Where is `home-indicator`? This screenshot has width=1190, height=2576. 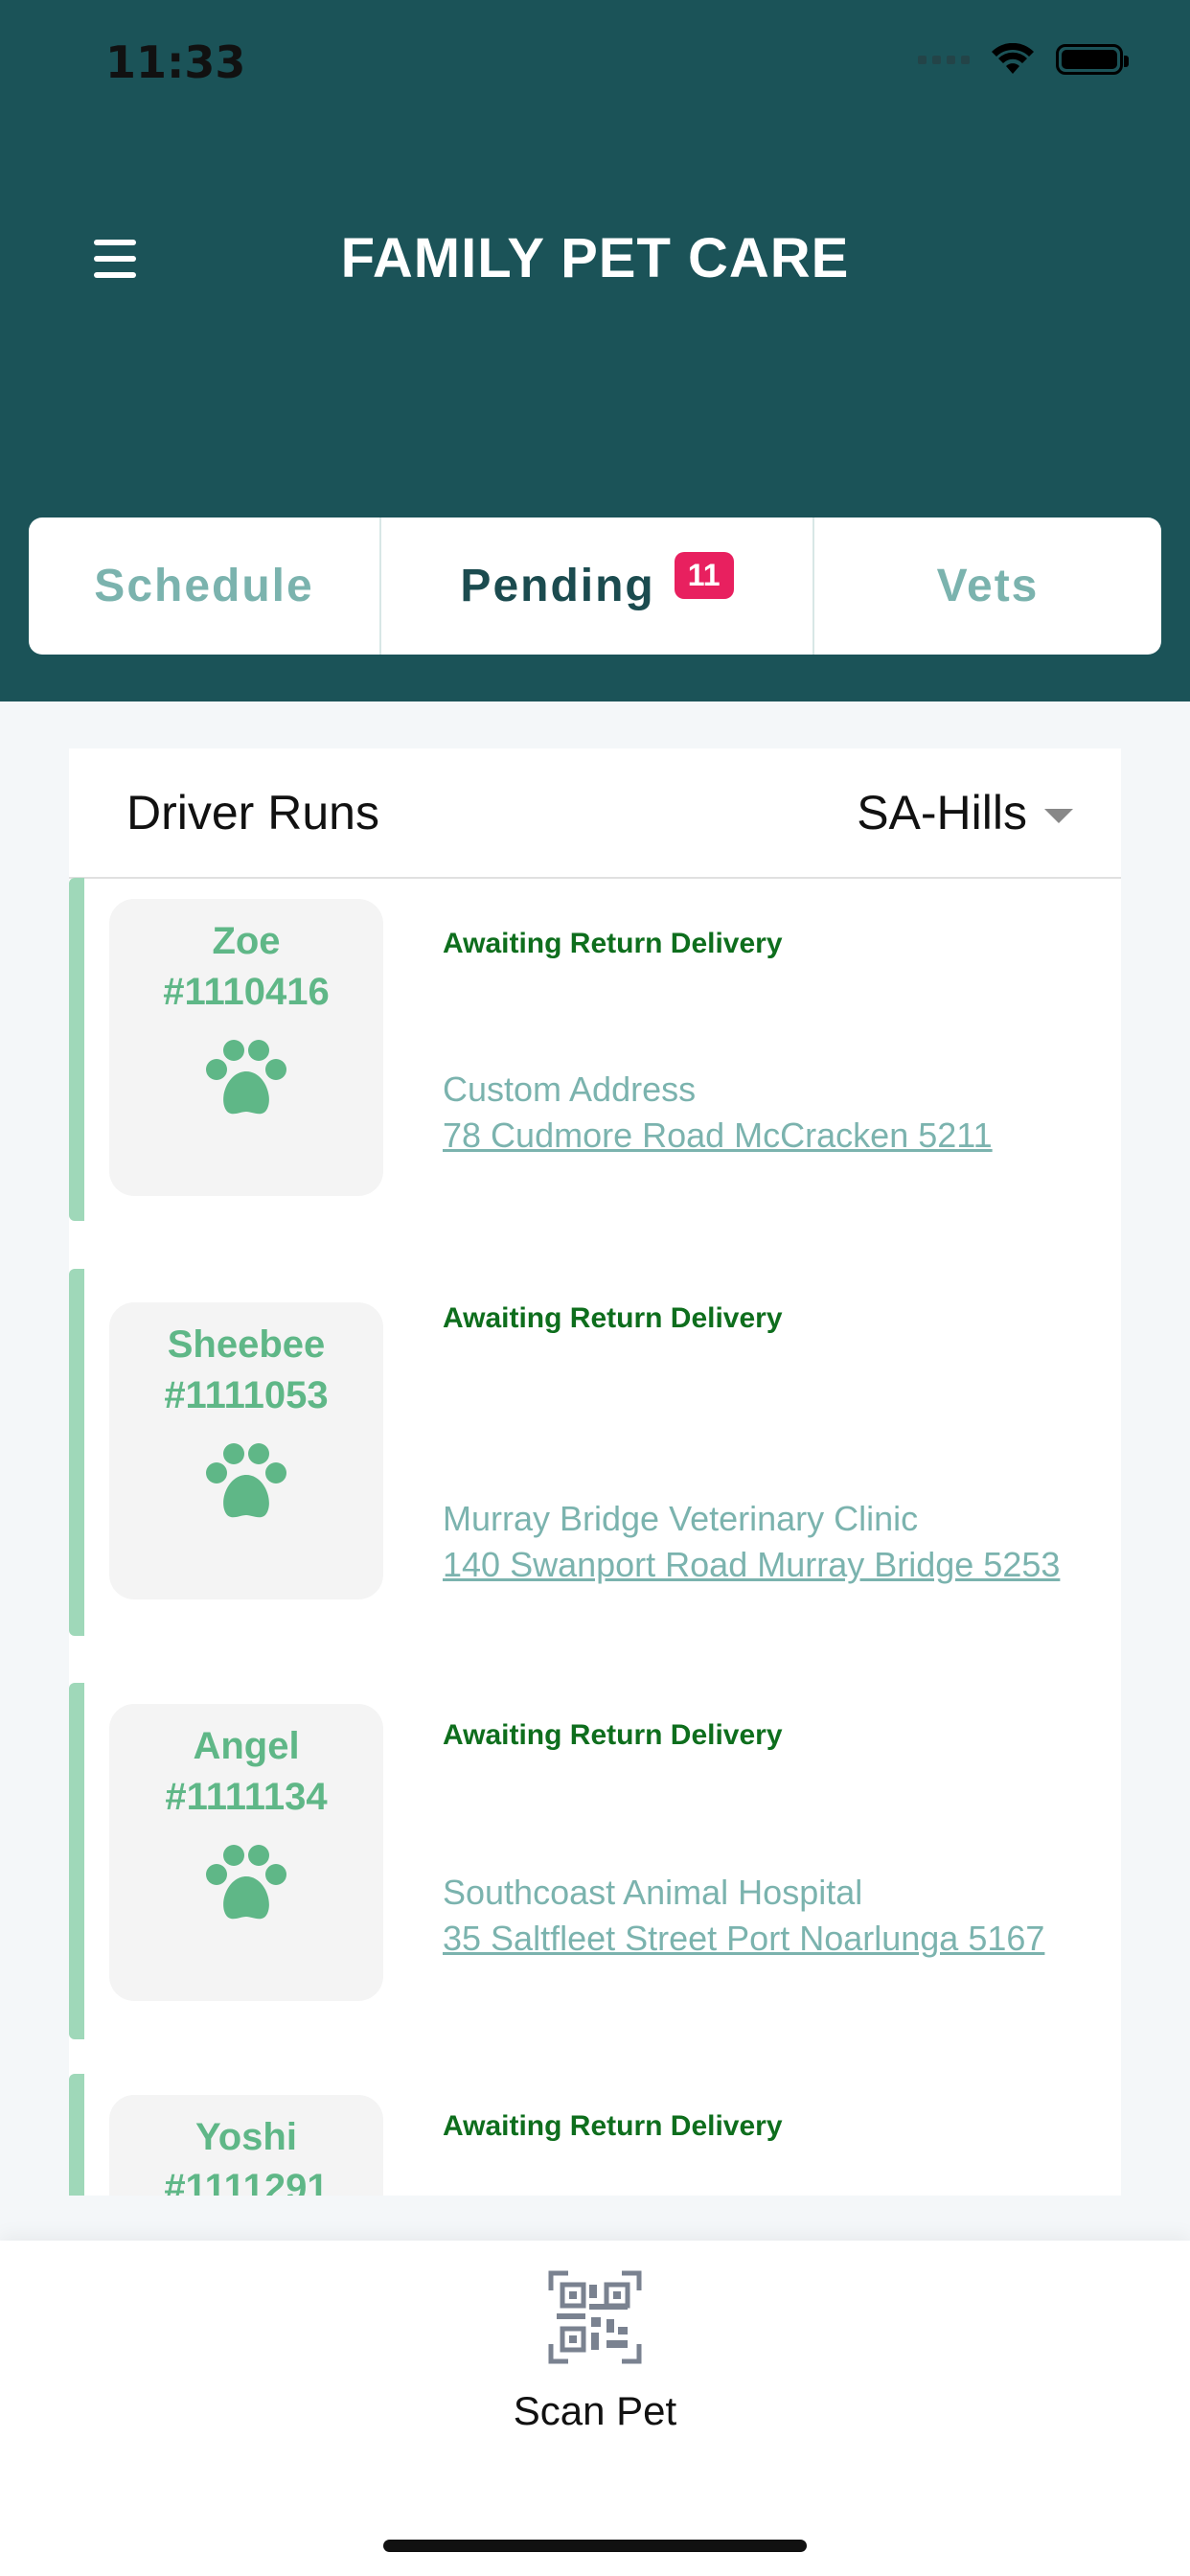 home-indicator is located at coordinates (595, 2546).